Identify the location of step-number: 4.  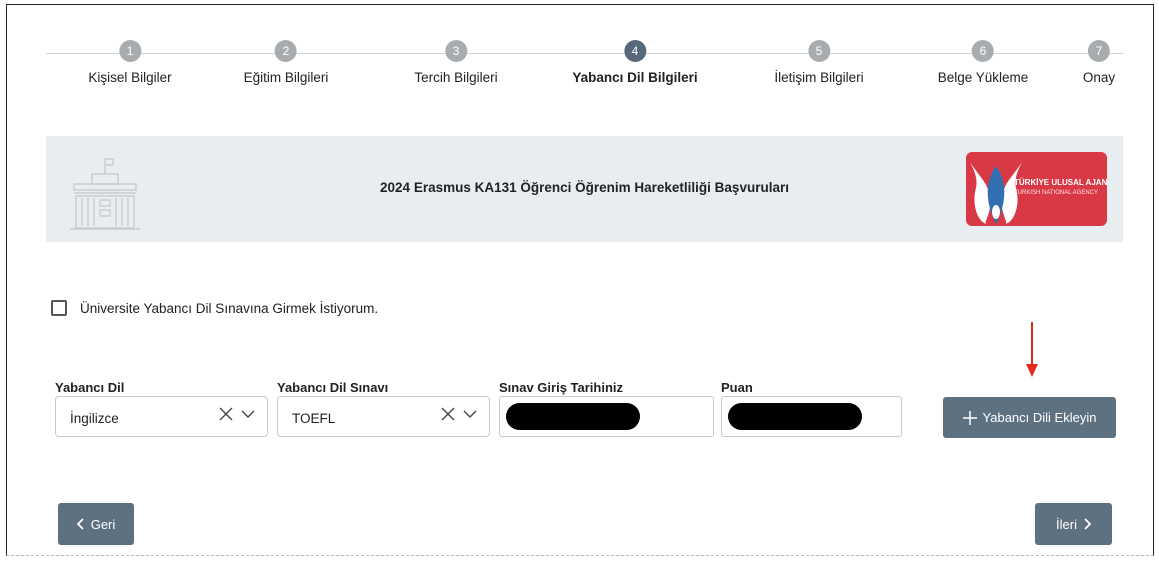
(634, 51).